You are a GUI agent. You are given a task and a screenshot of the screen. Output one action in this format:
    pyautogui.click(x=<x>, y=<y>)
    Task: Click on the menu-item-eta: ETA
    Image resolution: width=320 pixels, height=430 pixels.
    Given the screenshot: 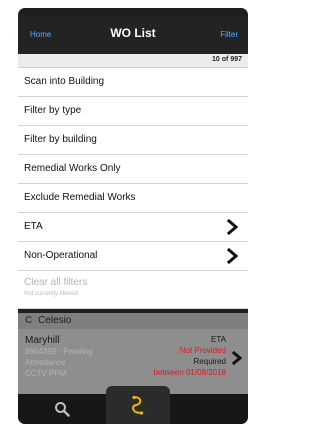 What is the action you would take?
    pyautogui.click(x=133, y=227)
    